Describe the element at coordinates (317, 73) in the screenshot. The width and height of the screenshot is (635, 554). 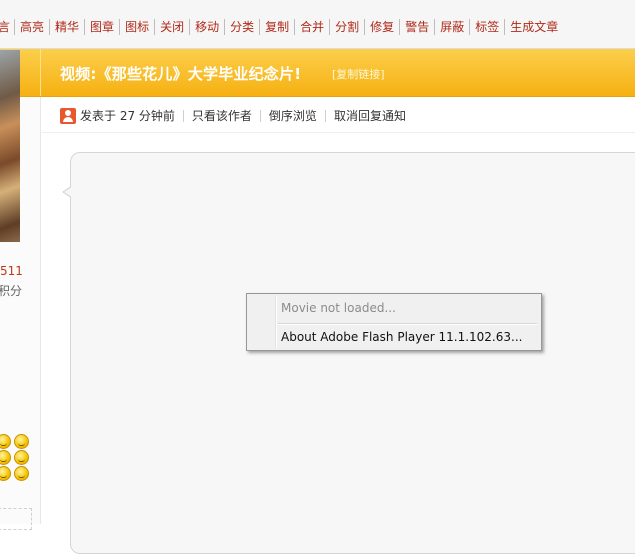
I see `thread-title-bar: 0 视频:《那些花儿》大学毕业纪念片! [复制链接]` at that location.